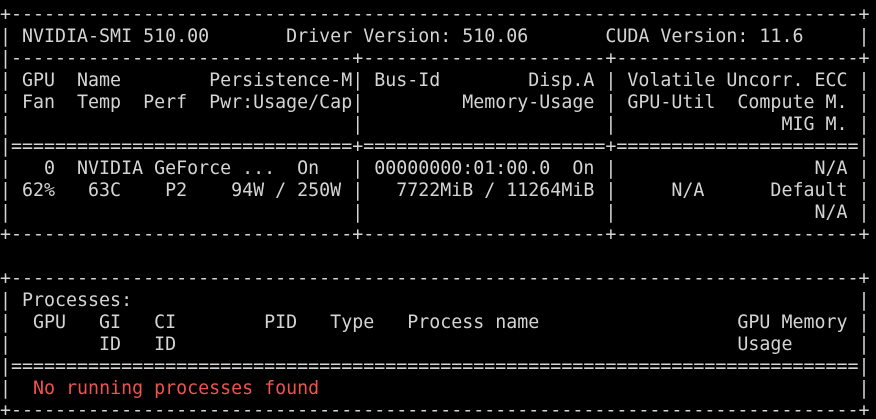 Image resolution: width=876 pixels, height=419 pixels. What do you see at coordinates (435, 212) in the screenshot?
I see `gpu-row-line-3: | | | N/A |` at bounding box center [435, 212].